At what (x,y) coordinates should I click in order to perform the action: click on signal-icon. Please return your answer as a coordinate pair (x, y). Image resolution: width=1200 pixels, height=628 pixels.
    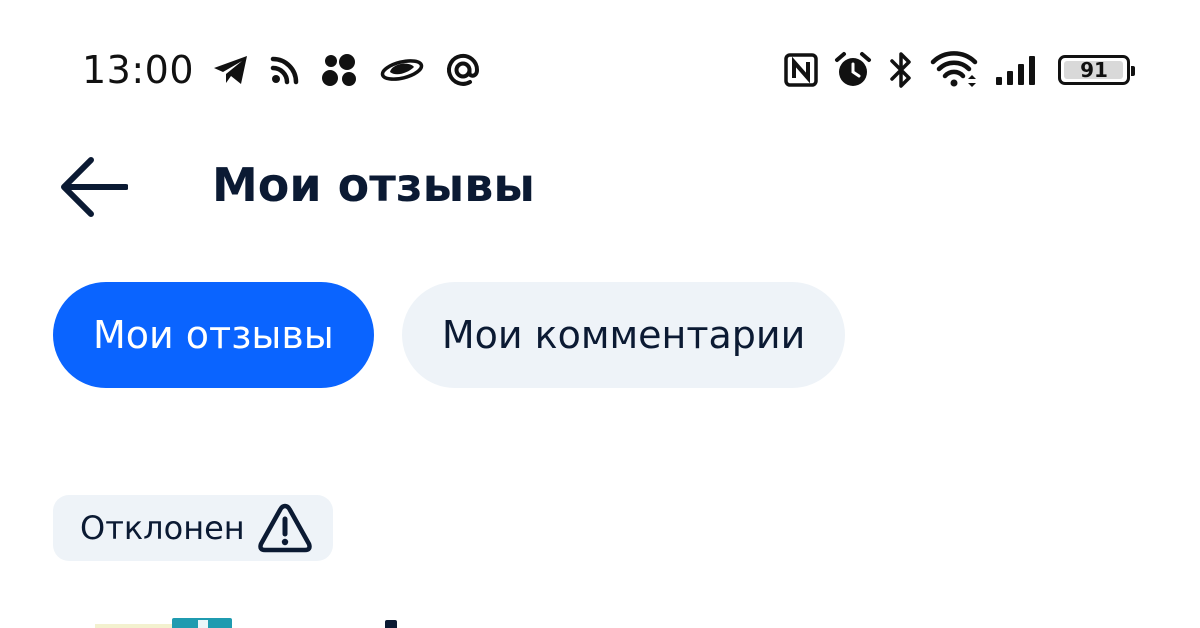
    Looking at the image, I should click on (1018, 70).